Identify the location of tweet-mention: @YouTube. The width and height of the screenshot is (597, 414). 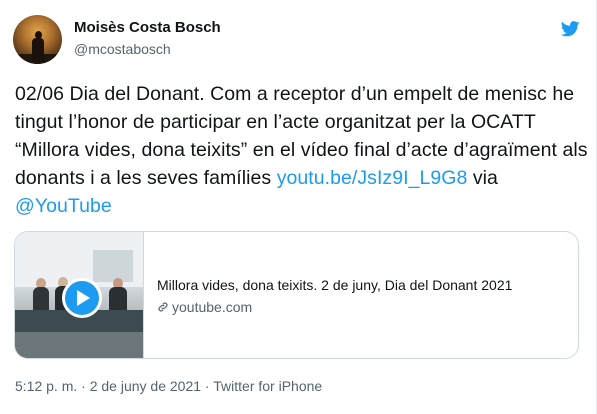
(63, 206).